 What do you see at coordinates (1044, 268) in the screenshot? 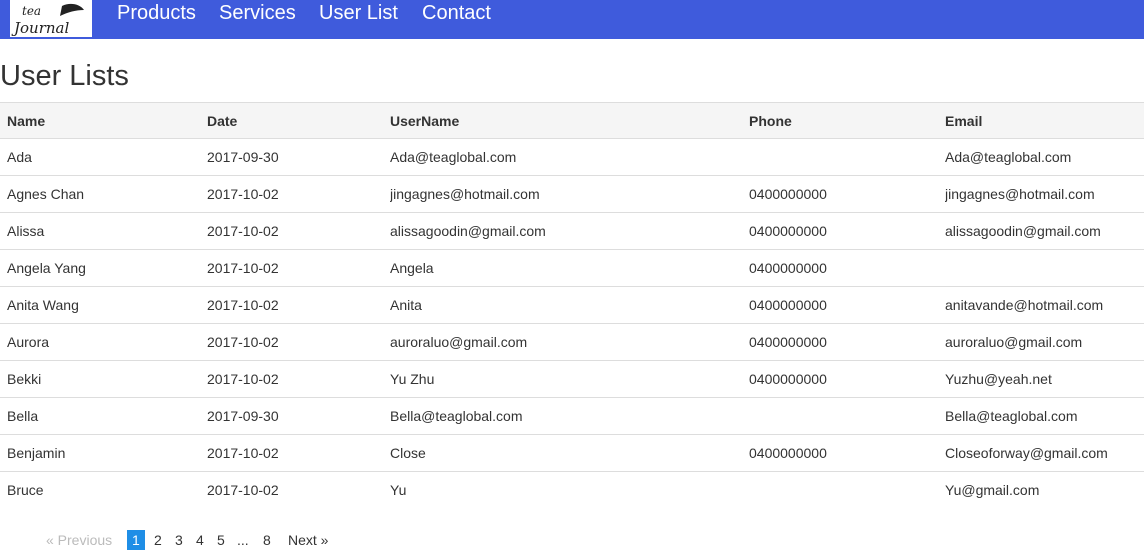
I see `cell-email` at bounding box center [1044, 268].